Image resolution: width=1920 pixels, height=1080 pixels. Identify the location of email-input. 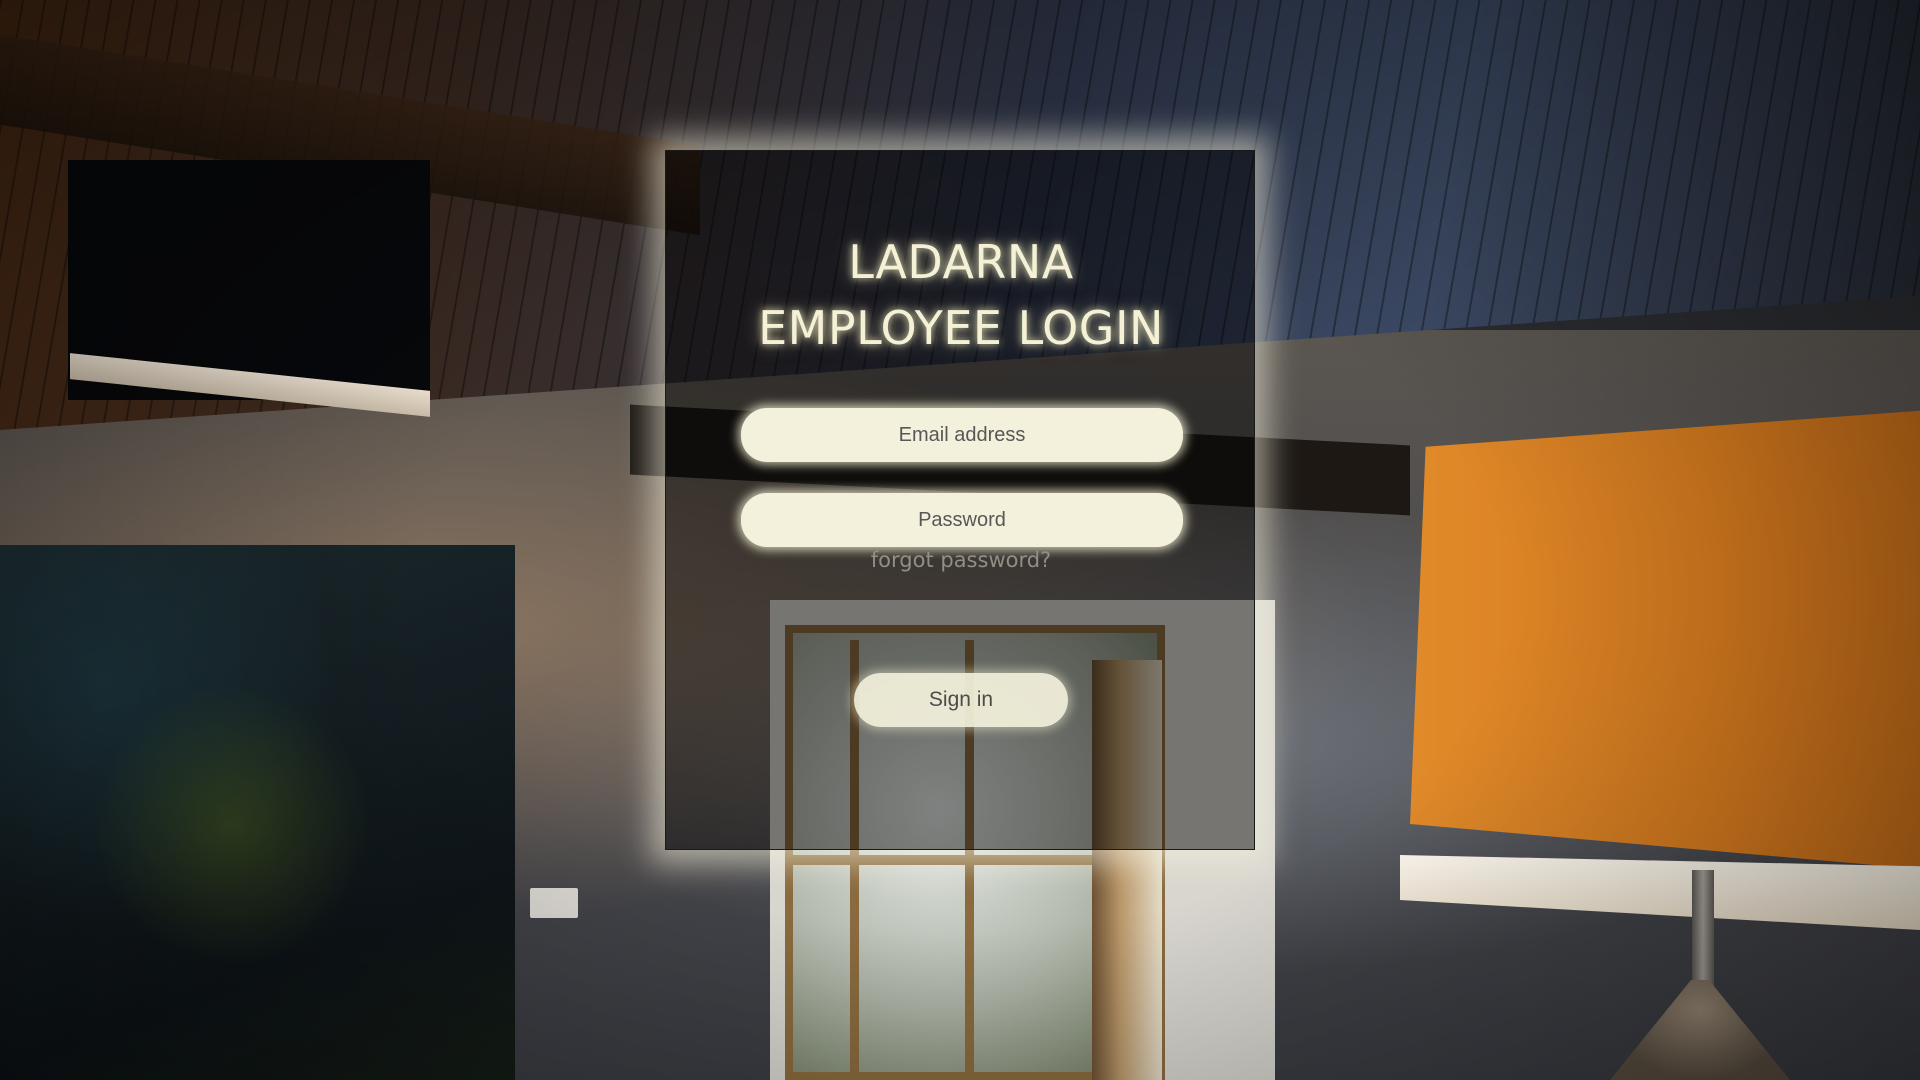
(962, 435).